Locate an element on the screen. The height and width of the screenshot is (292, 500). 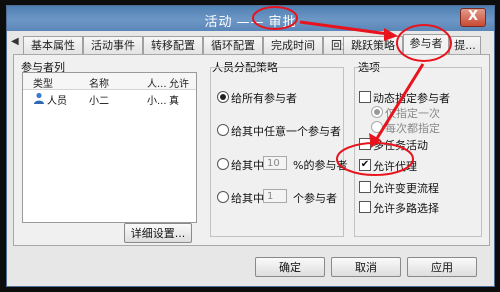
option-allow-change-flow-label: 允许变更流程 is located at coordinates (406, 188).